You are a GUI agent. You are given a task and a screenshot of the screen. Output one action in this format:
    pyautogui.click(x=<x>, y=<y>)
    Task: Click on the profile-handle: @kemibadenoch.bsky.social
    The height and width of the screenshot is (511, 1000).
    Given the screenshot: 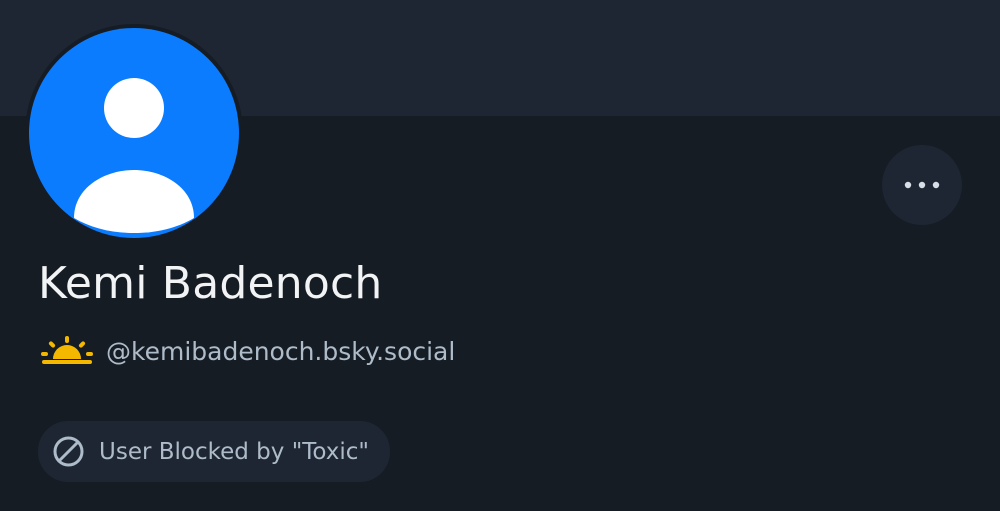 What is the action you would take?
    pyautogui.click(x=280, y=351)
    